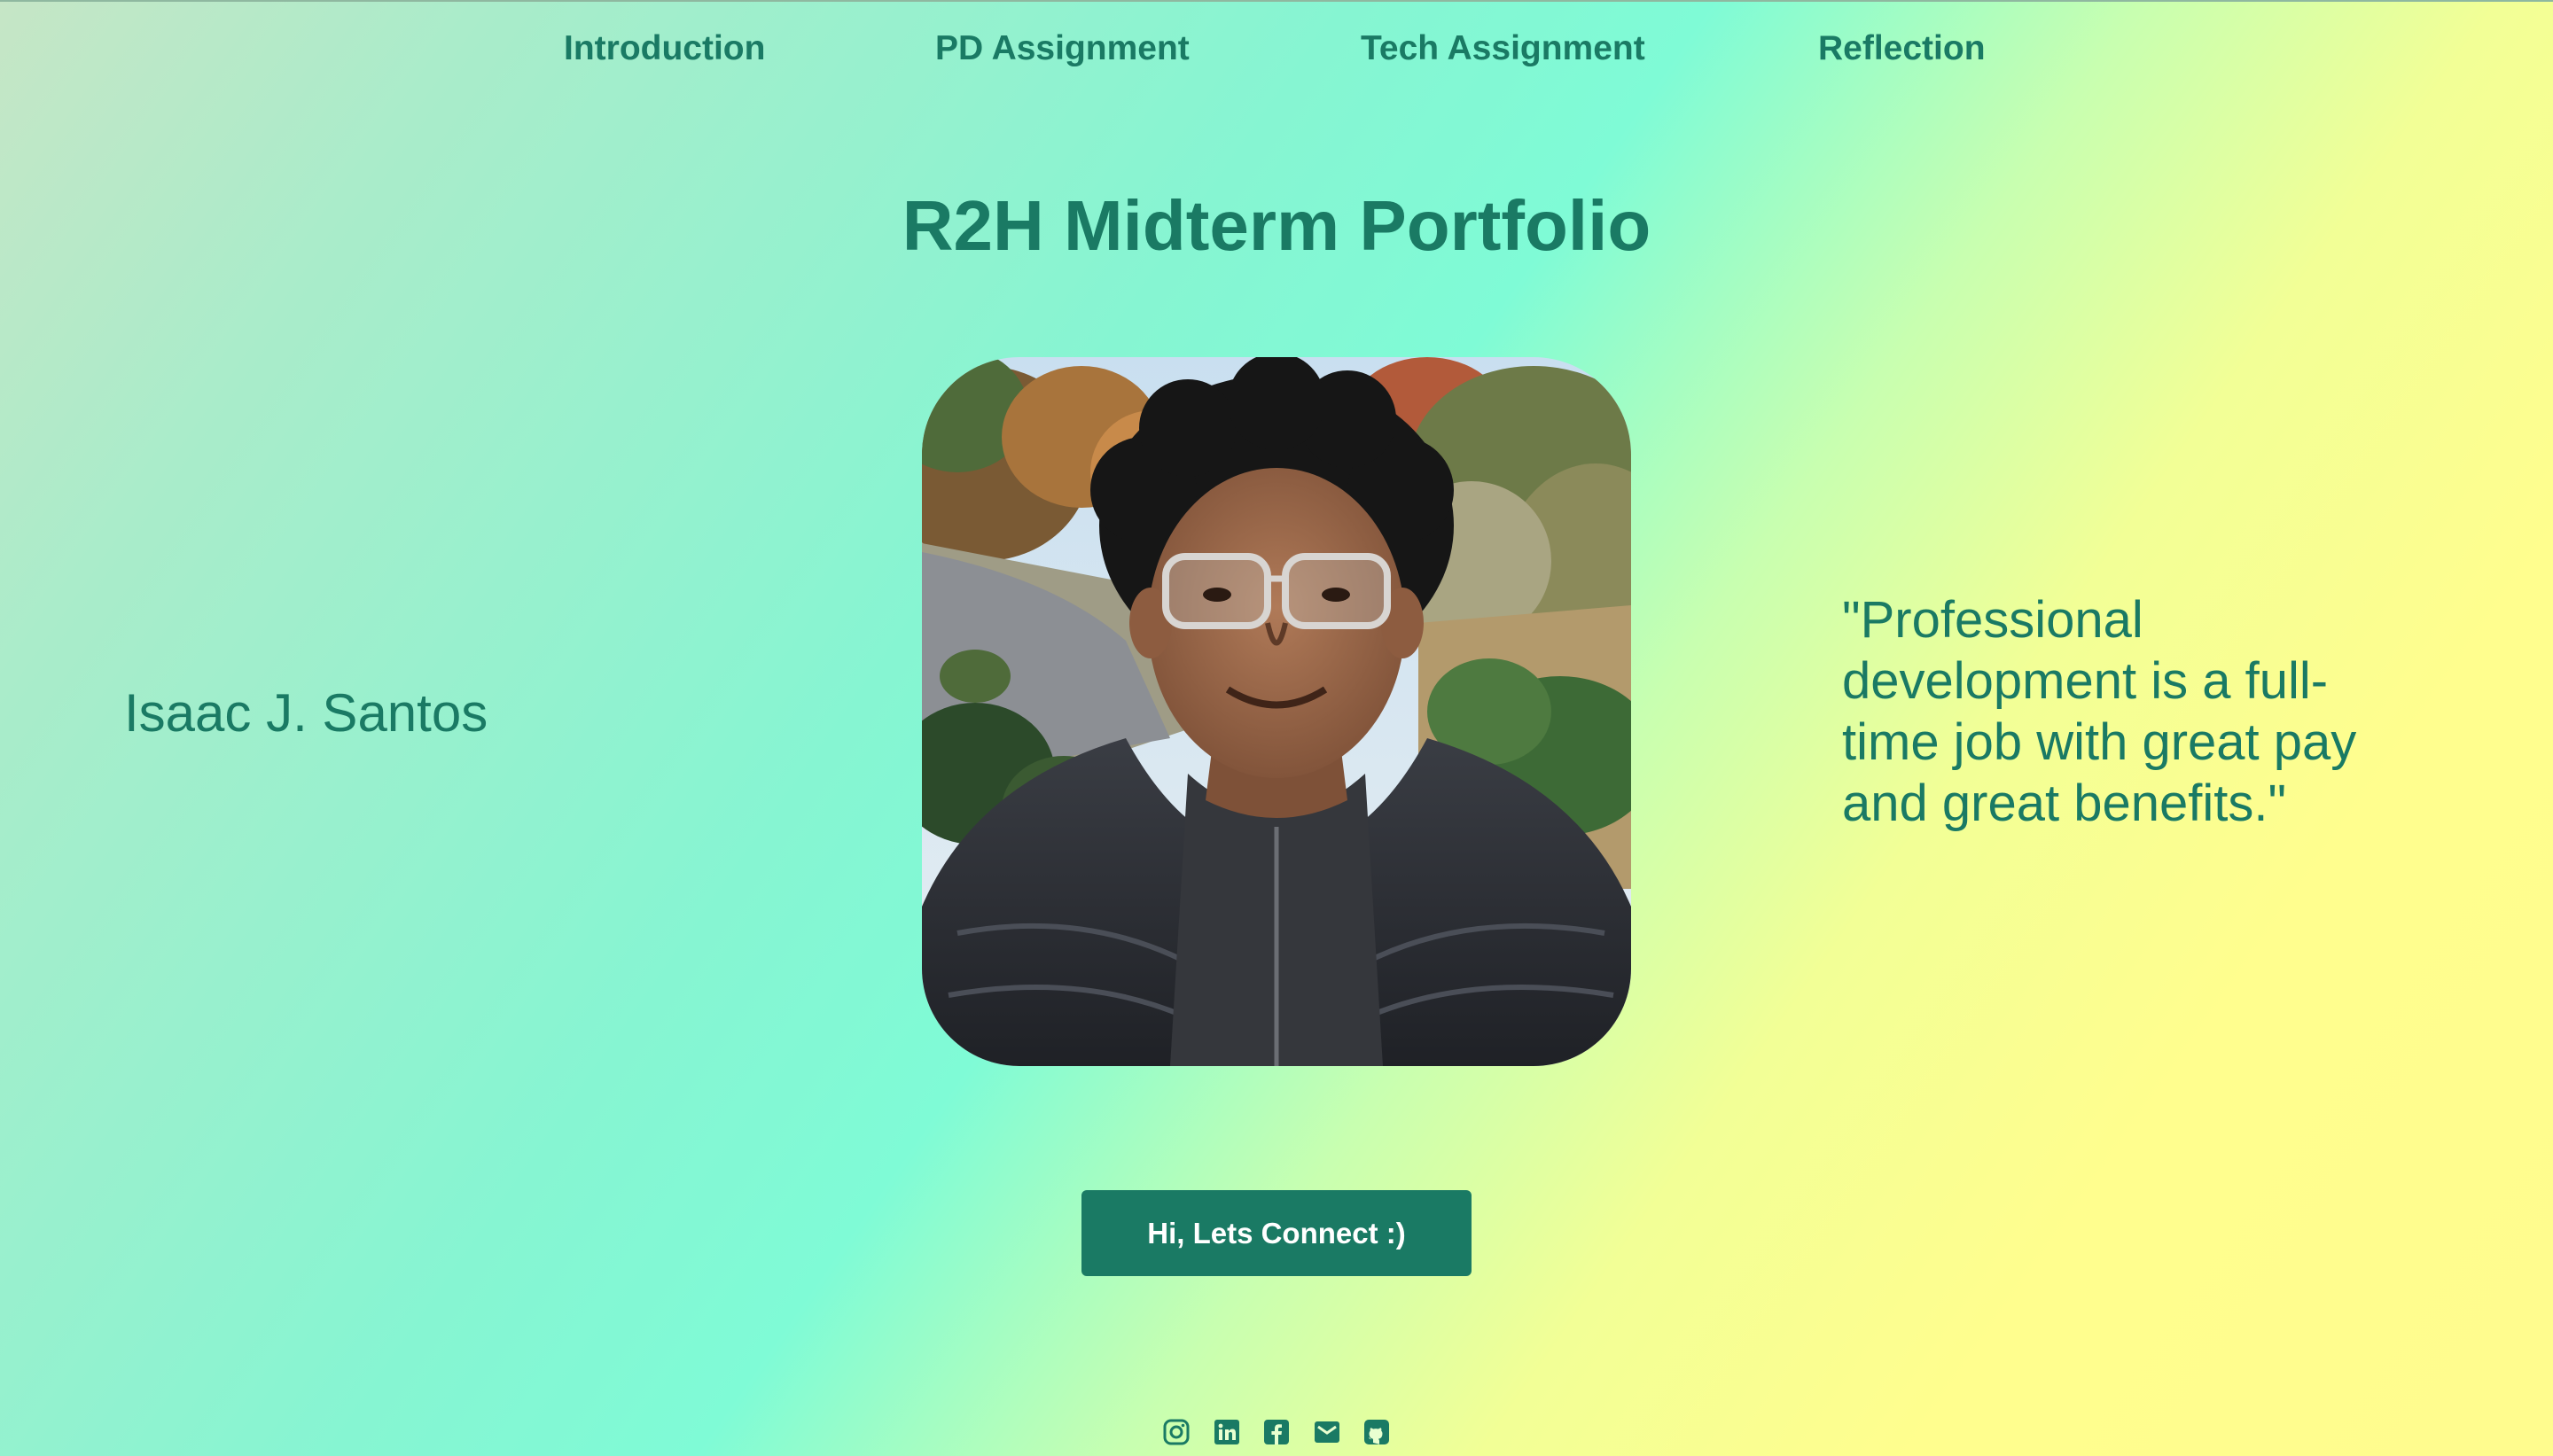 The width and height of the screenshot is (2553, 1456). What do you see at coordinates (1276, 1) in the screenshot?
I see `top-border` at bounding box center [1276, 1].